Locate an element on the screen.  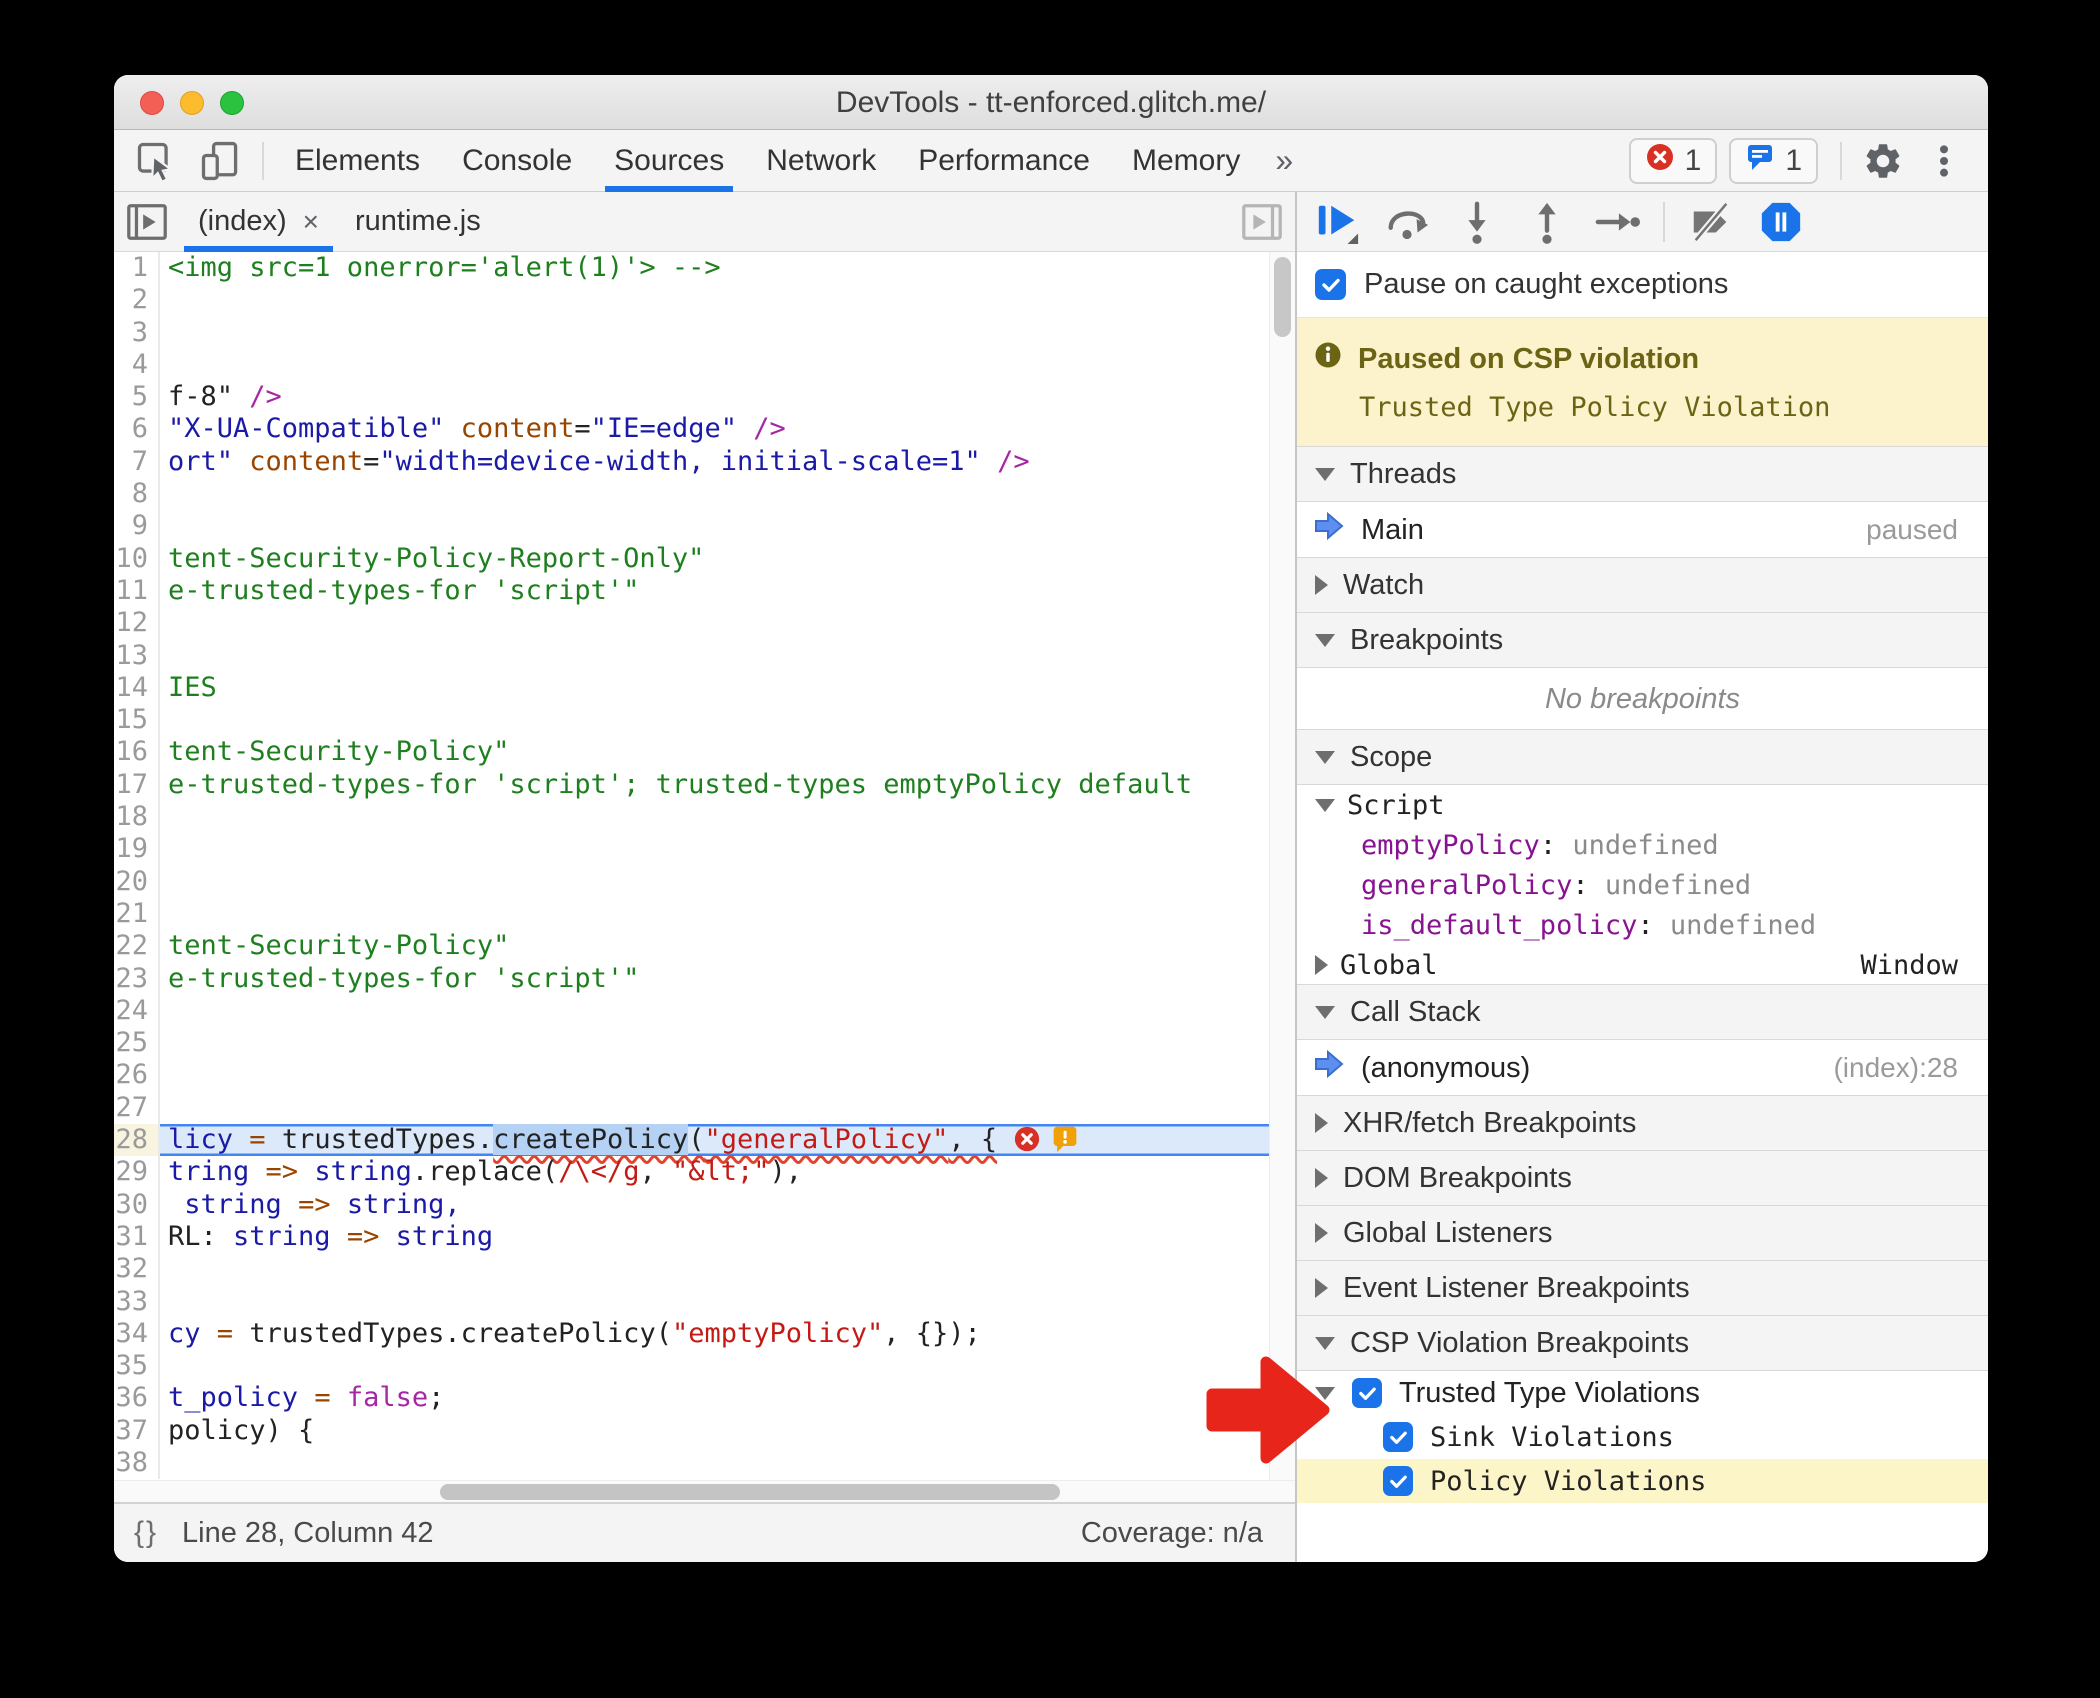
code-line: 1 <img src=1 onerror='alert(1)'> --> is located at coordinates (704, 268).